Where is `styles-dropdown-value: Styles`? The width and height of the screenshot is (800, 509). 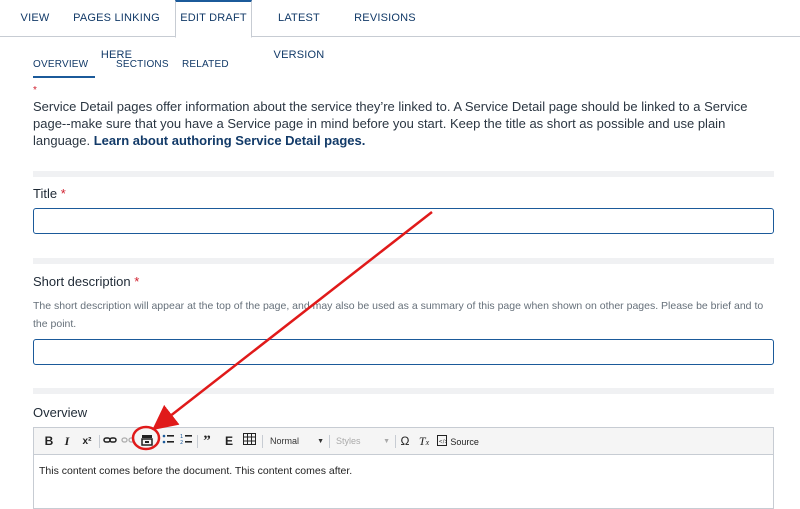
styles-dropdown-value: Styles is located at coordinates (348, 441).